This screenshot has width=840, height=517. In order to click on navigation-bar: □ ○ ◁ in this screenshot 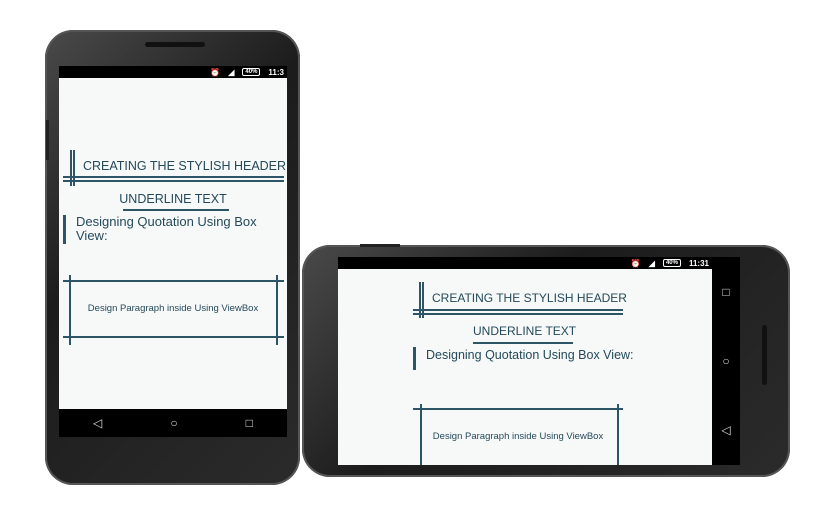, I will do `click(726, 361)`.